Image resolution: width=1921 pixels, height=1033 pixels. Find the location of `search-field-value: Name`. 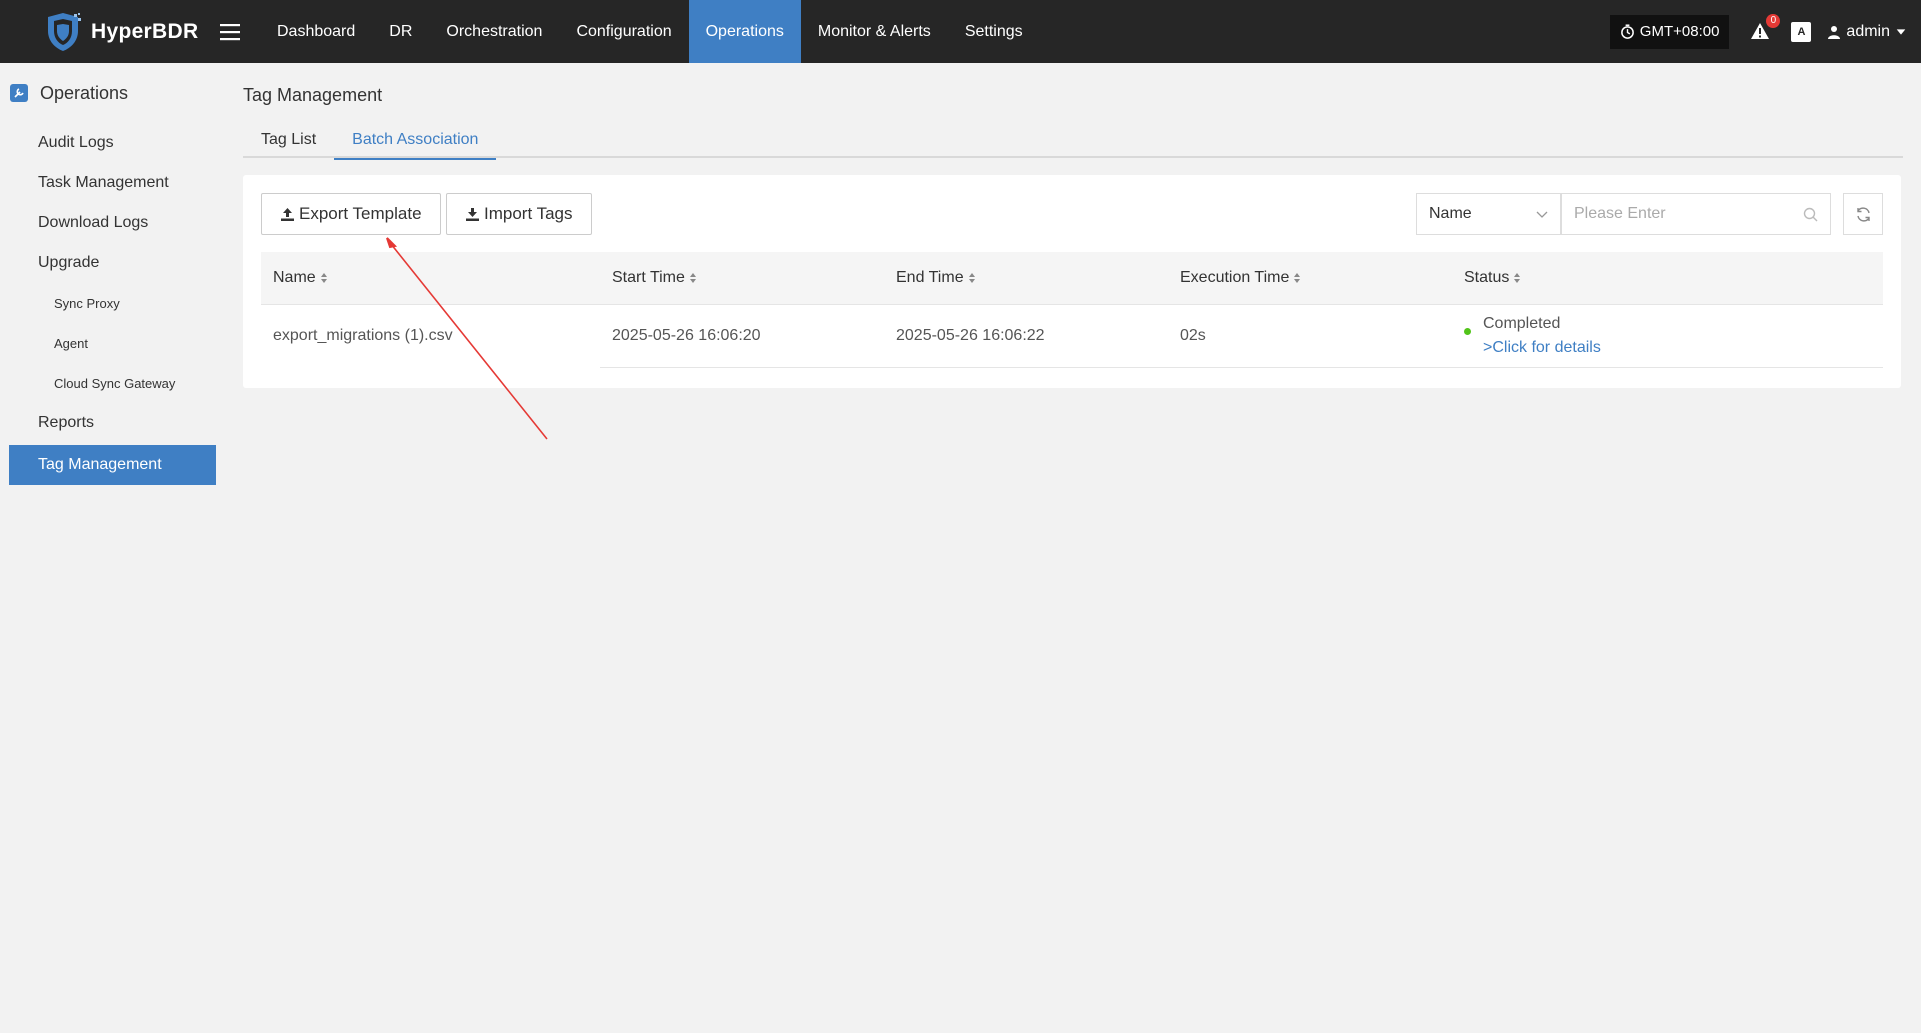

search-field-value: Name is located at coordinates (1450, 213).